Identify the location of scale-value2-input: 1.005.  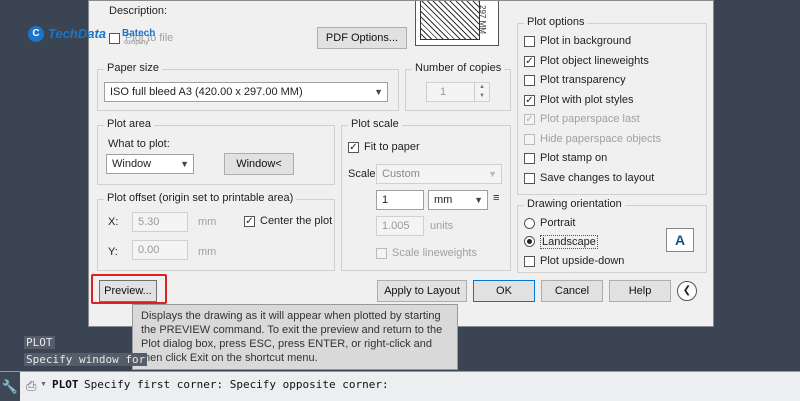
(400, 226).